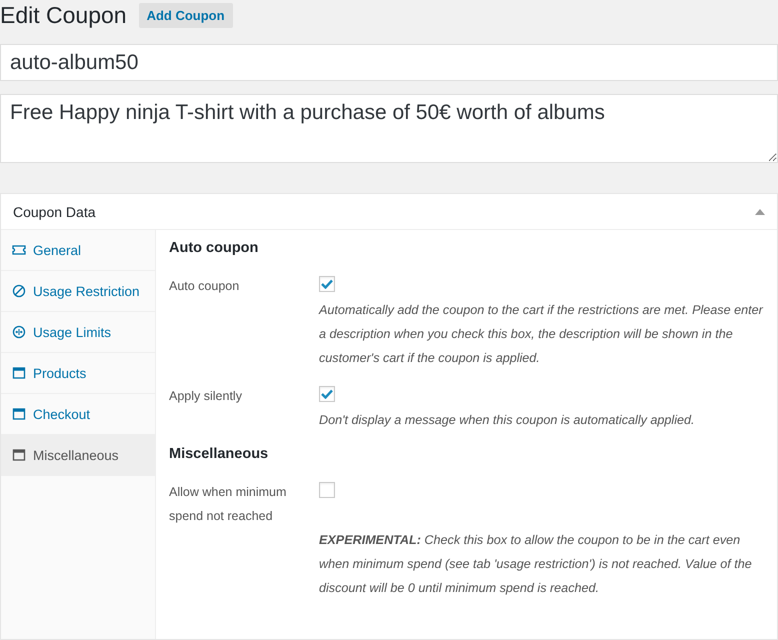 The width and height of the screenshot is (778, 640). What do you see at coordinates (204, 286) in the screenshot?
I see `field-label: Auto coupon` at bounding box center [204, 286].